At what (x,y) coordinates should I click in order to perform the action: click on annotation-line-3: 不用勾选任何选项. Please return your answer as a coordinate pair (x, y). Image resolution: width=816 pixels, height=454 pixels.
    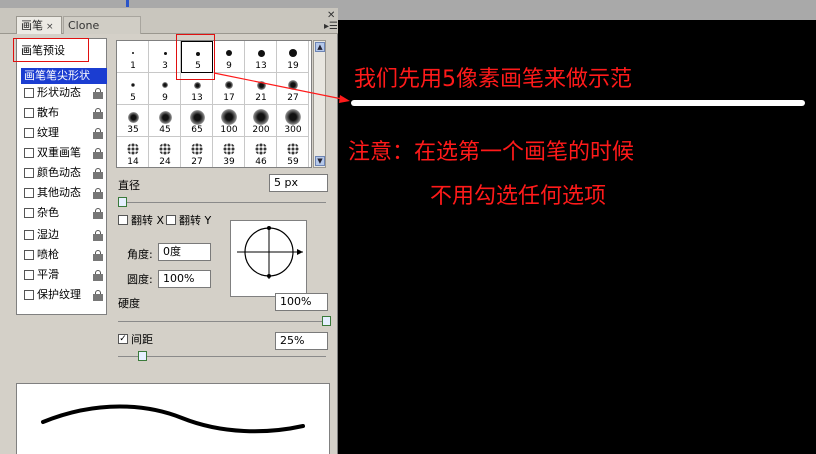
    Looking at the image, I should click on (518, 196).